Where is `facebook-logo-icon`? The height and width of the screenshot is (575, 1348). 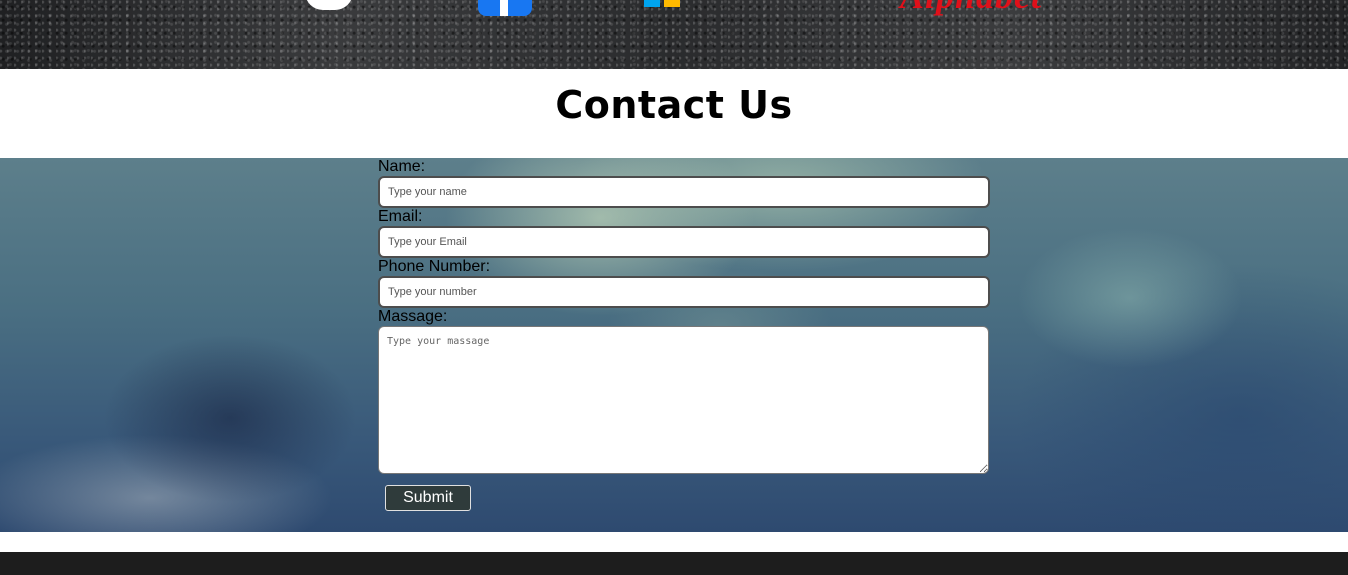
facebook-logo-icon is located at coordinates (505, 8).